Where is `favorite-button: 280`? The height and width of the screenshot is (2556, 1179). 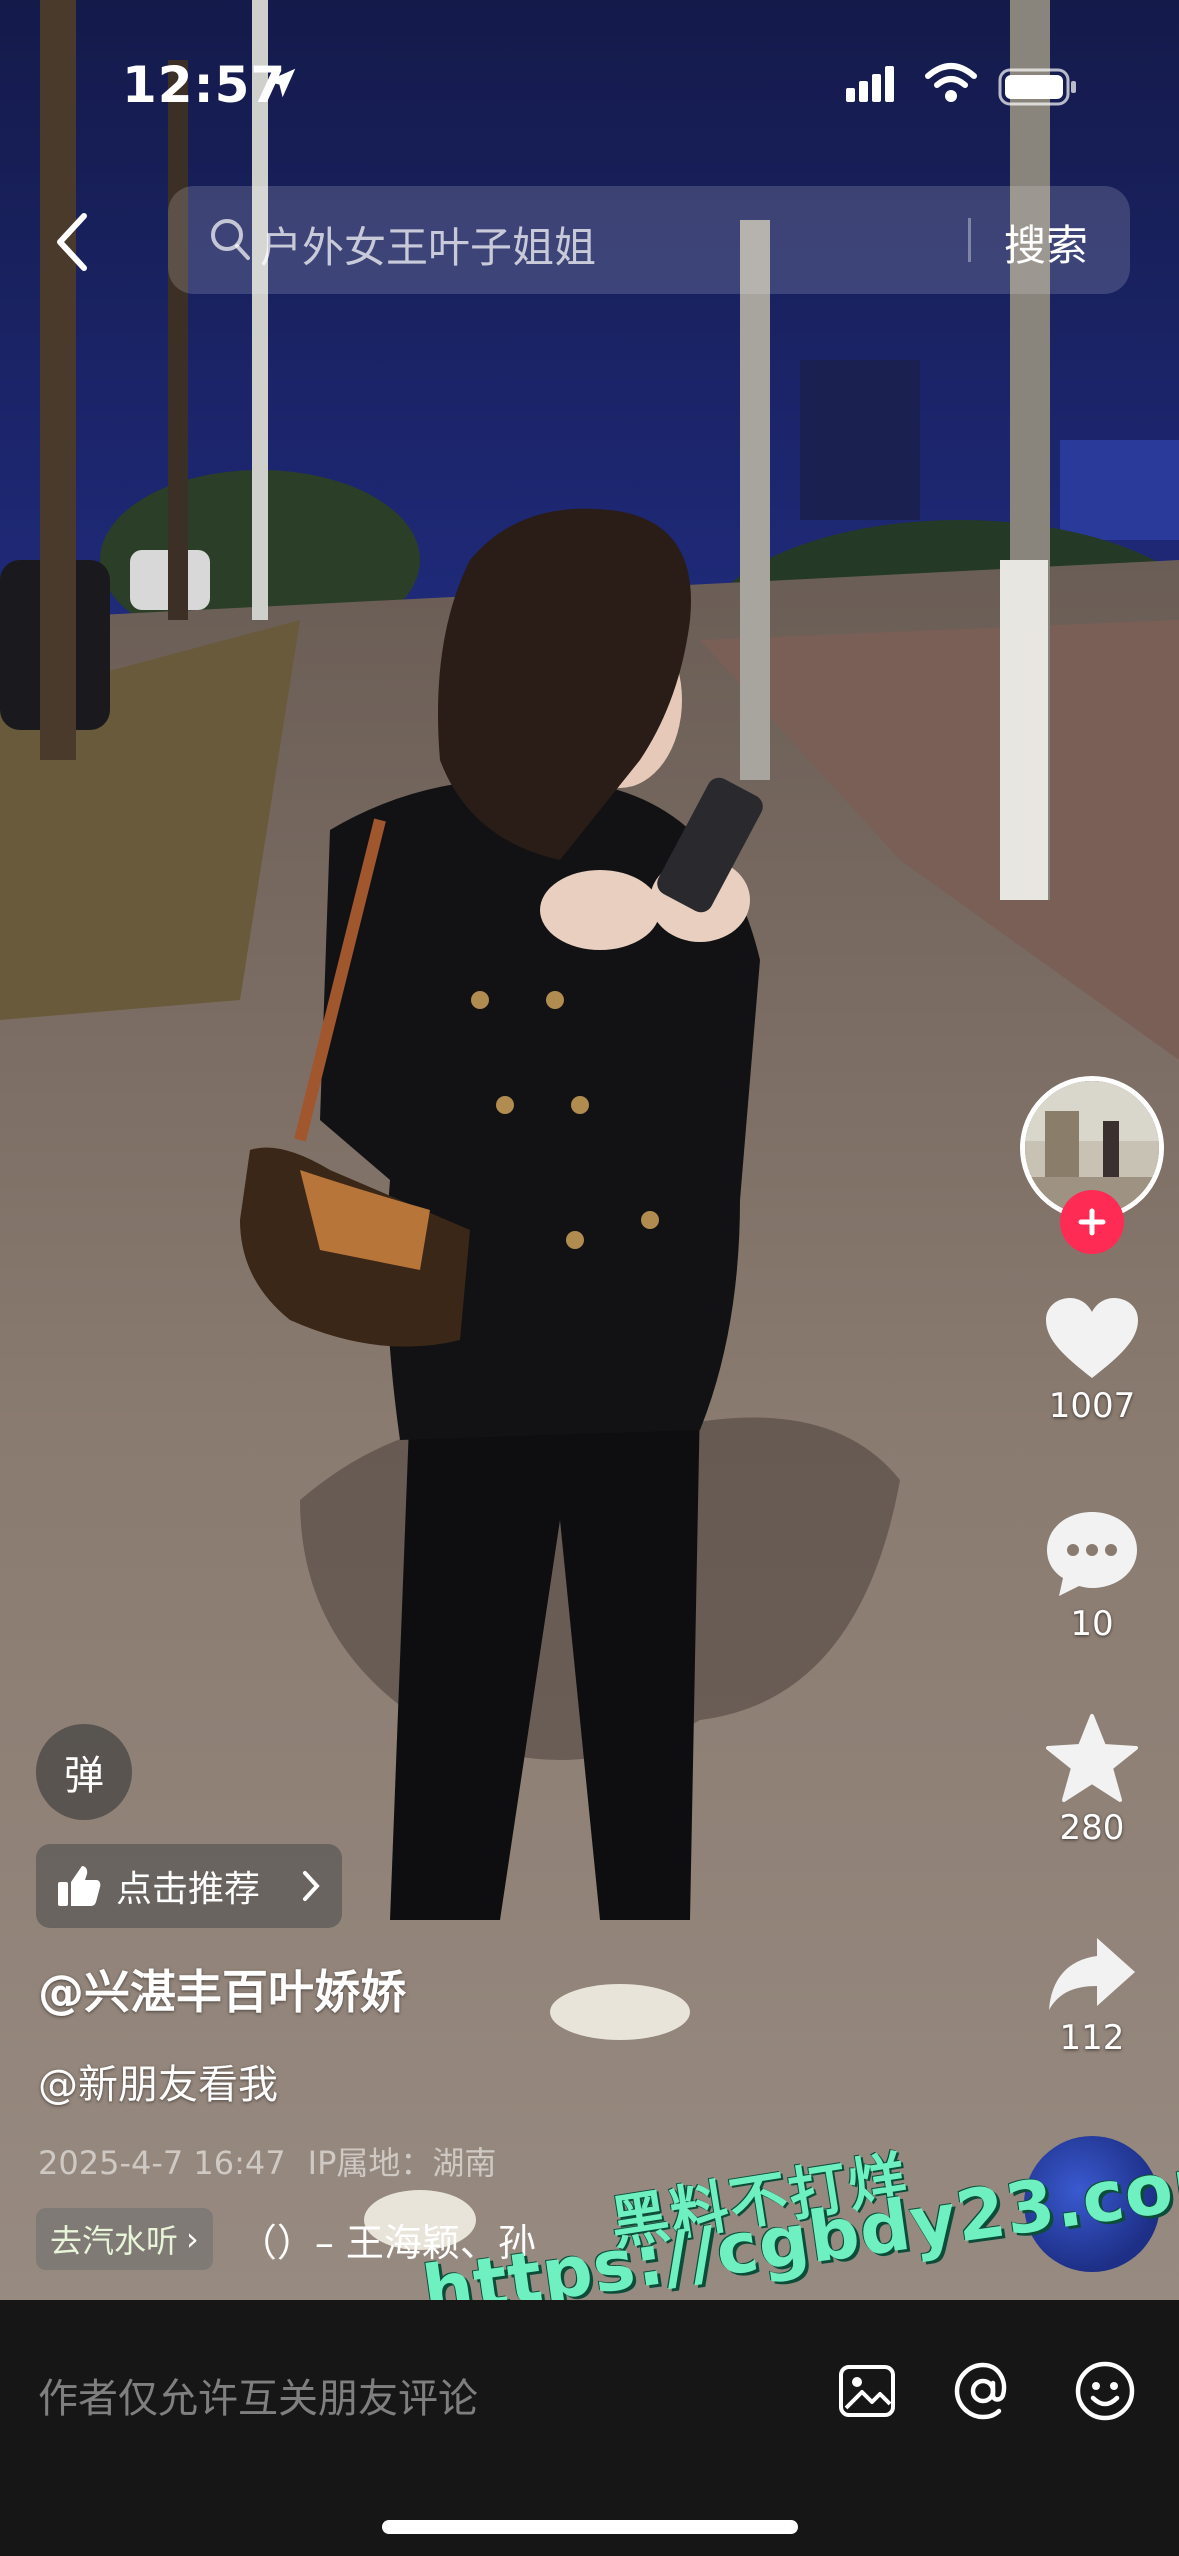 favorite-button: 280 is located at coordinates (1092, 1780).